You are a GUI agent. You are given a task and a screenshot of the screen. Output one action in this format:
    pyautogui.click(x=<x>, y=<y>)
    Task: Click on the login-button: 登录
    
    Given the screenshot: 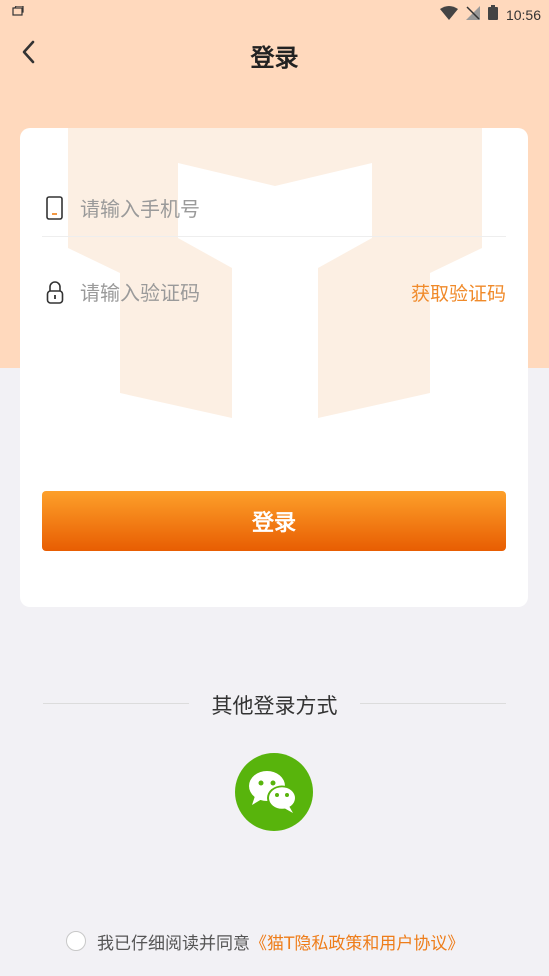 What is the action you would take?
    pyautogui.click(x=274, y=521)
    